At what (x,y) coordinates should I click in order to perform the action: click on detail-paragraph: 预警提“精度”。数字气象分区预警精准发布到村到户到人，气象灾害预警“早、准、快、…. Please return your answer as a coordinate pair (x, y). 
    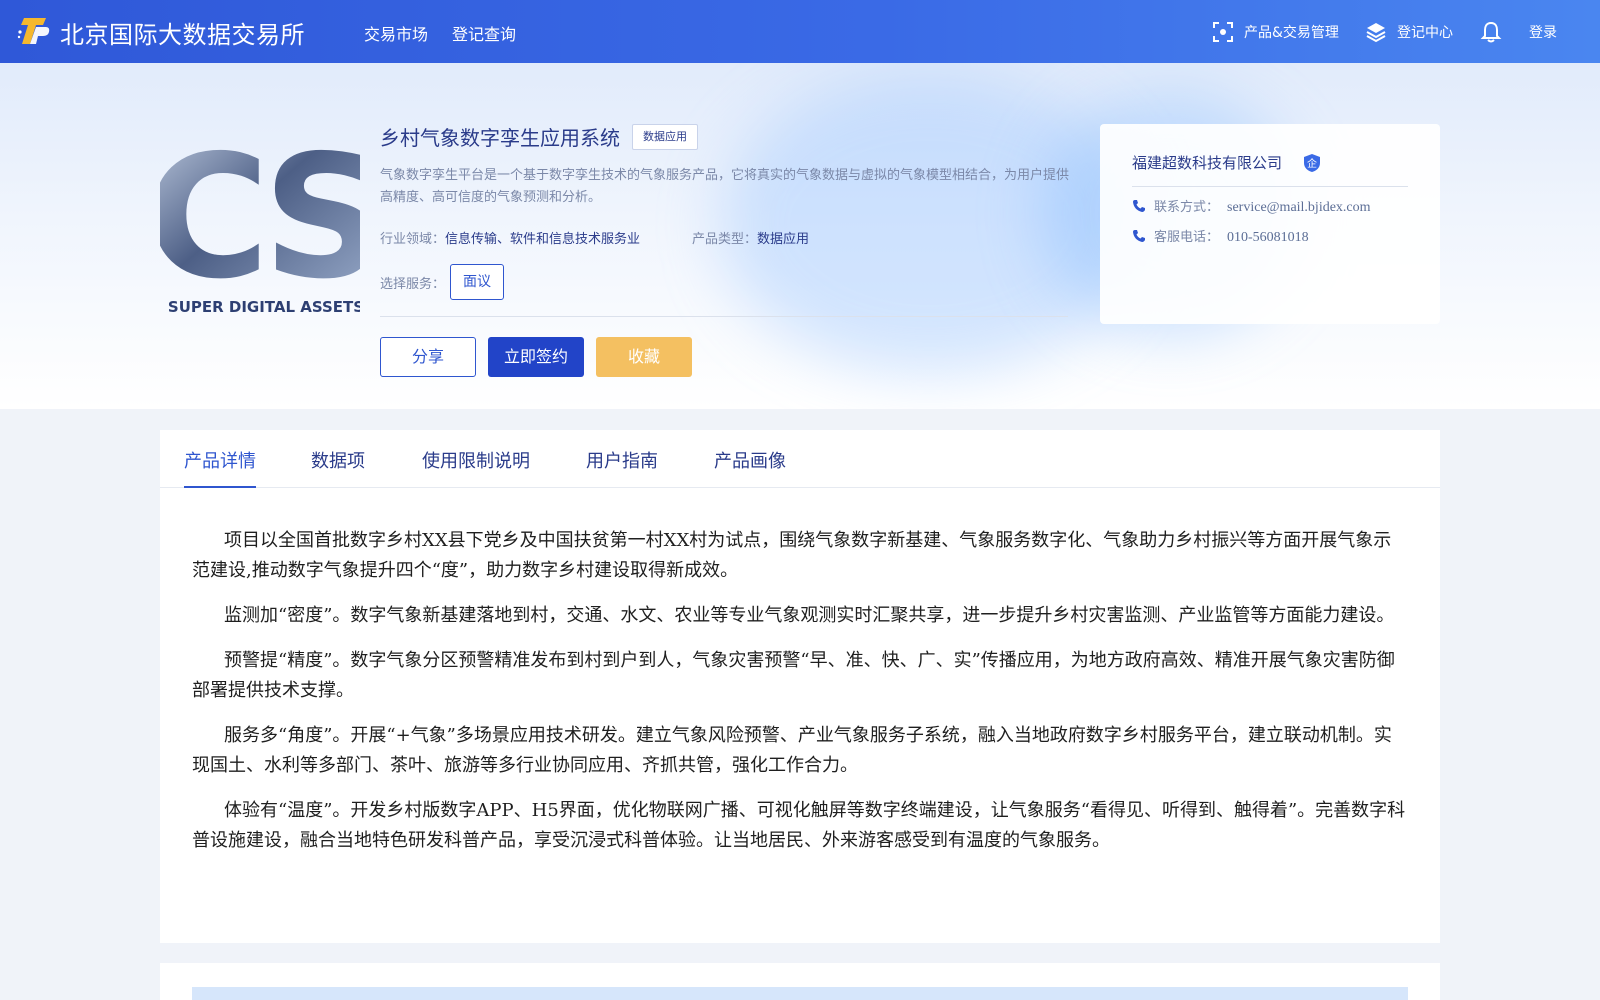
    Looking at the image, I should click on (793, 675).